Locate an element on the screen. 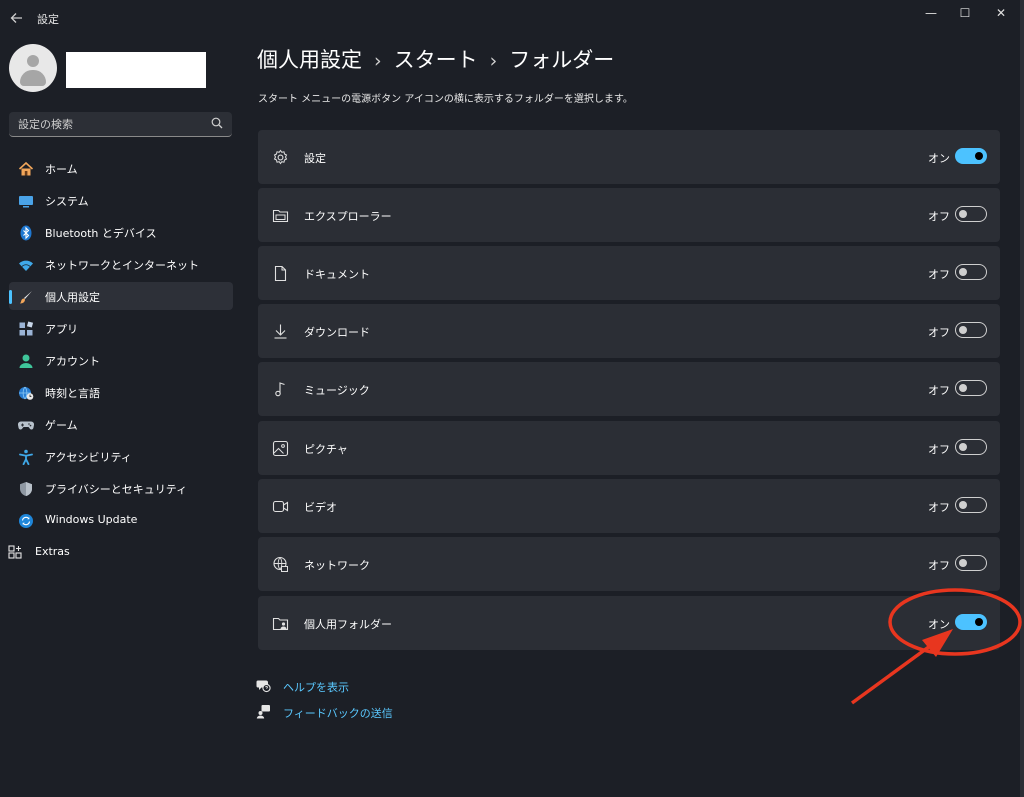 This screenshot has width=1024, height=797. apps-icon is located at coordinates (26, 328).